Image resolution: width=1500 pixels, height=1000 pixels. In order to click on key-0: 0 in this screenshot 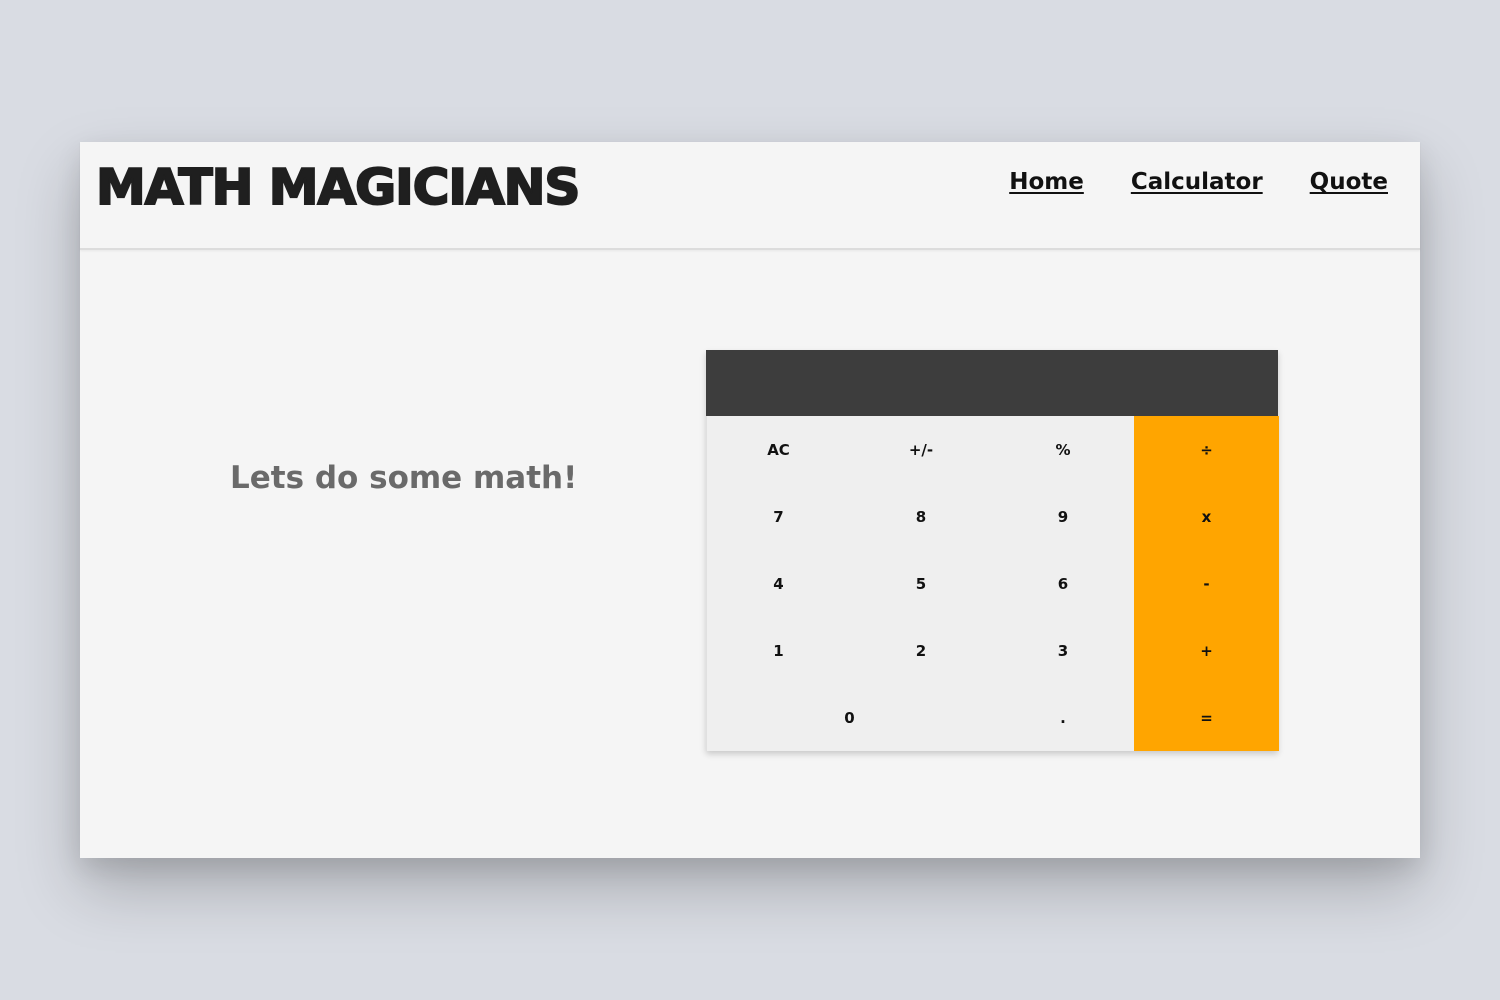, I will do `click(849, 717)`.